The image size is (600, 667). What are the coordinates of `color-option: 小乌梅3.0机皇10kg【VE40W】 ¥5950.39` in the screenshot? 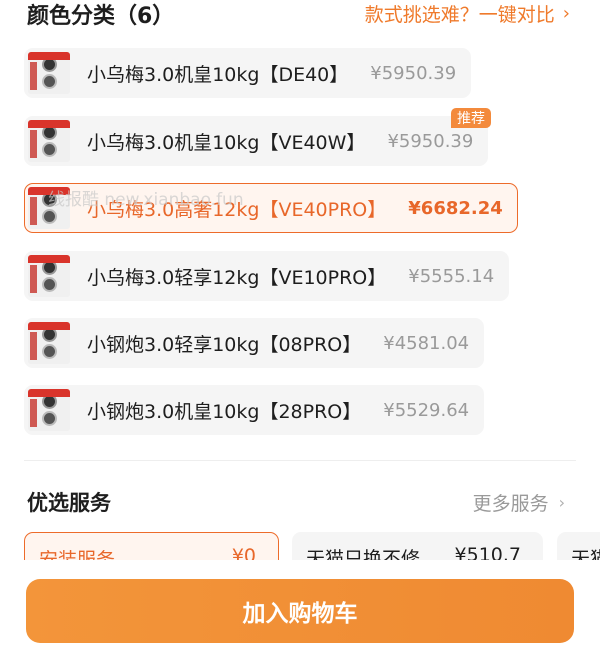 It's located at (256, 141).